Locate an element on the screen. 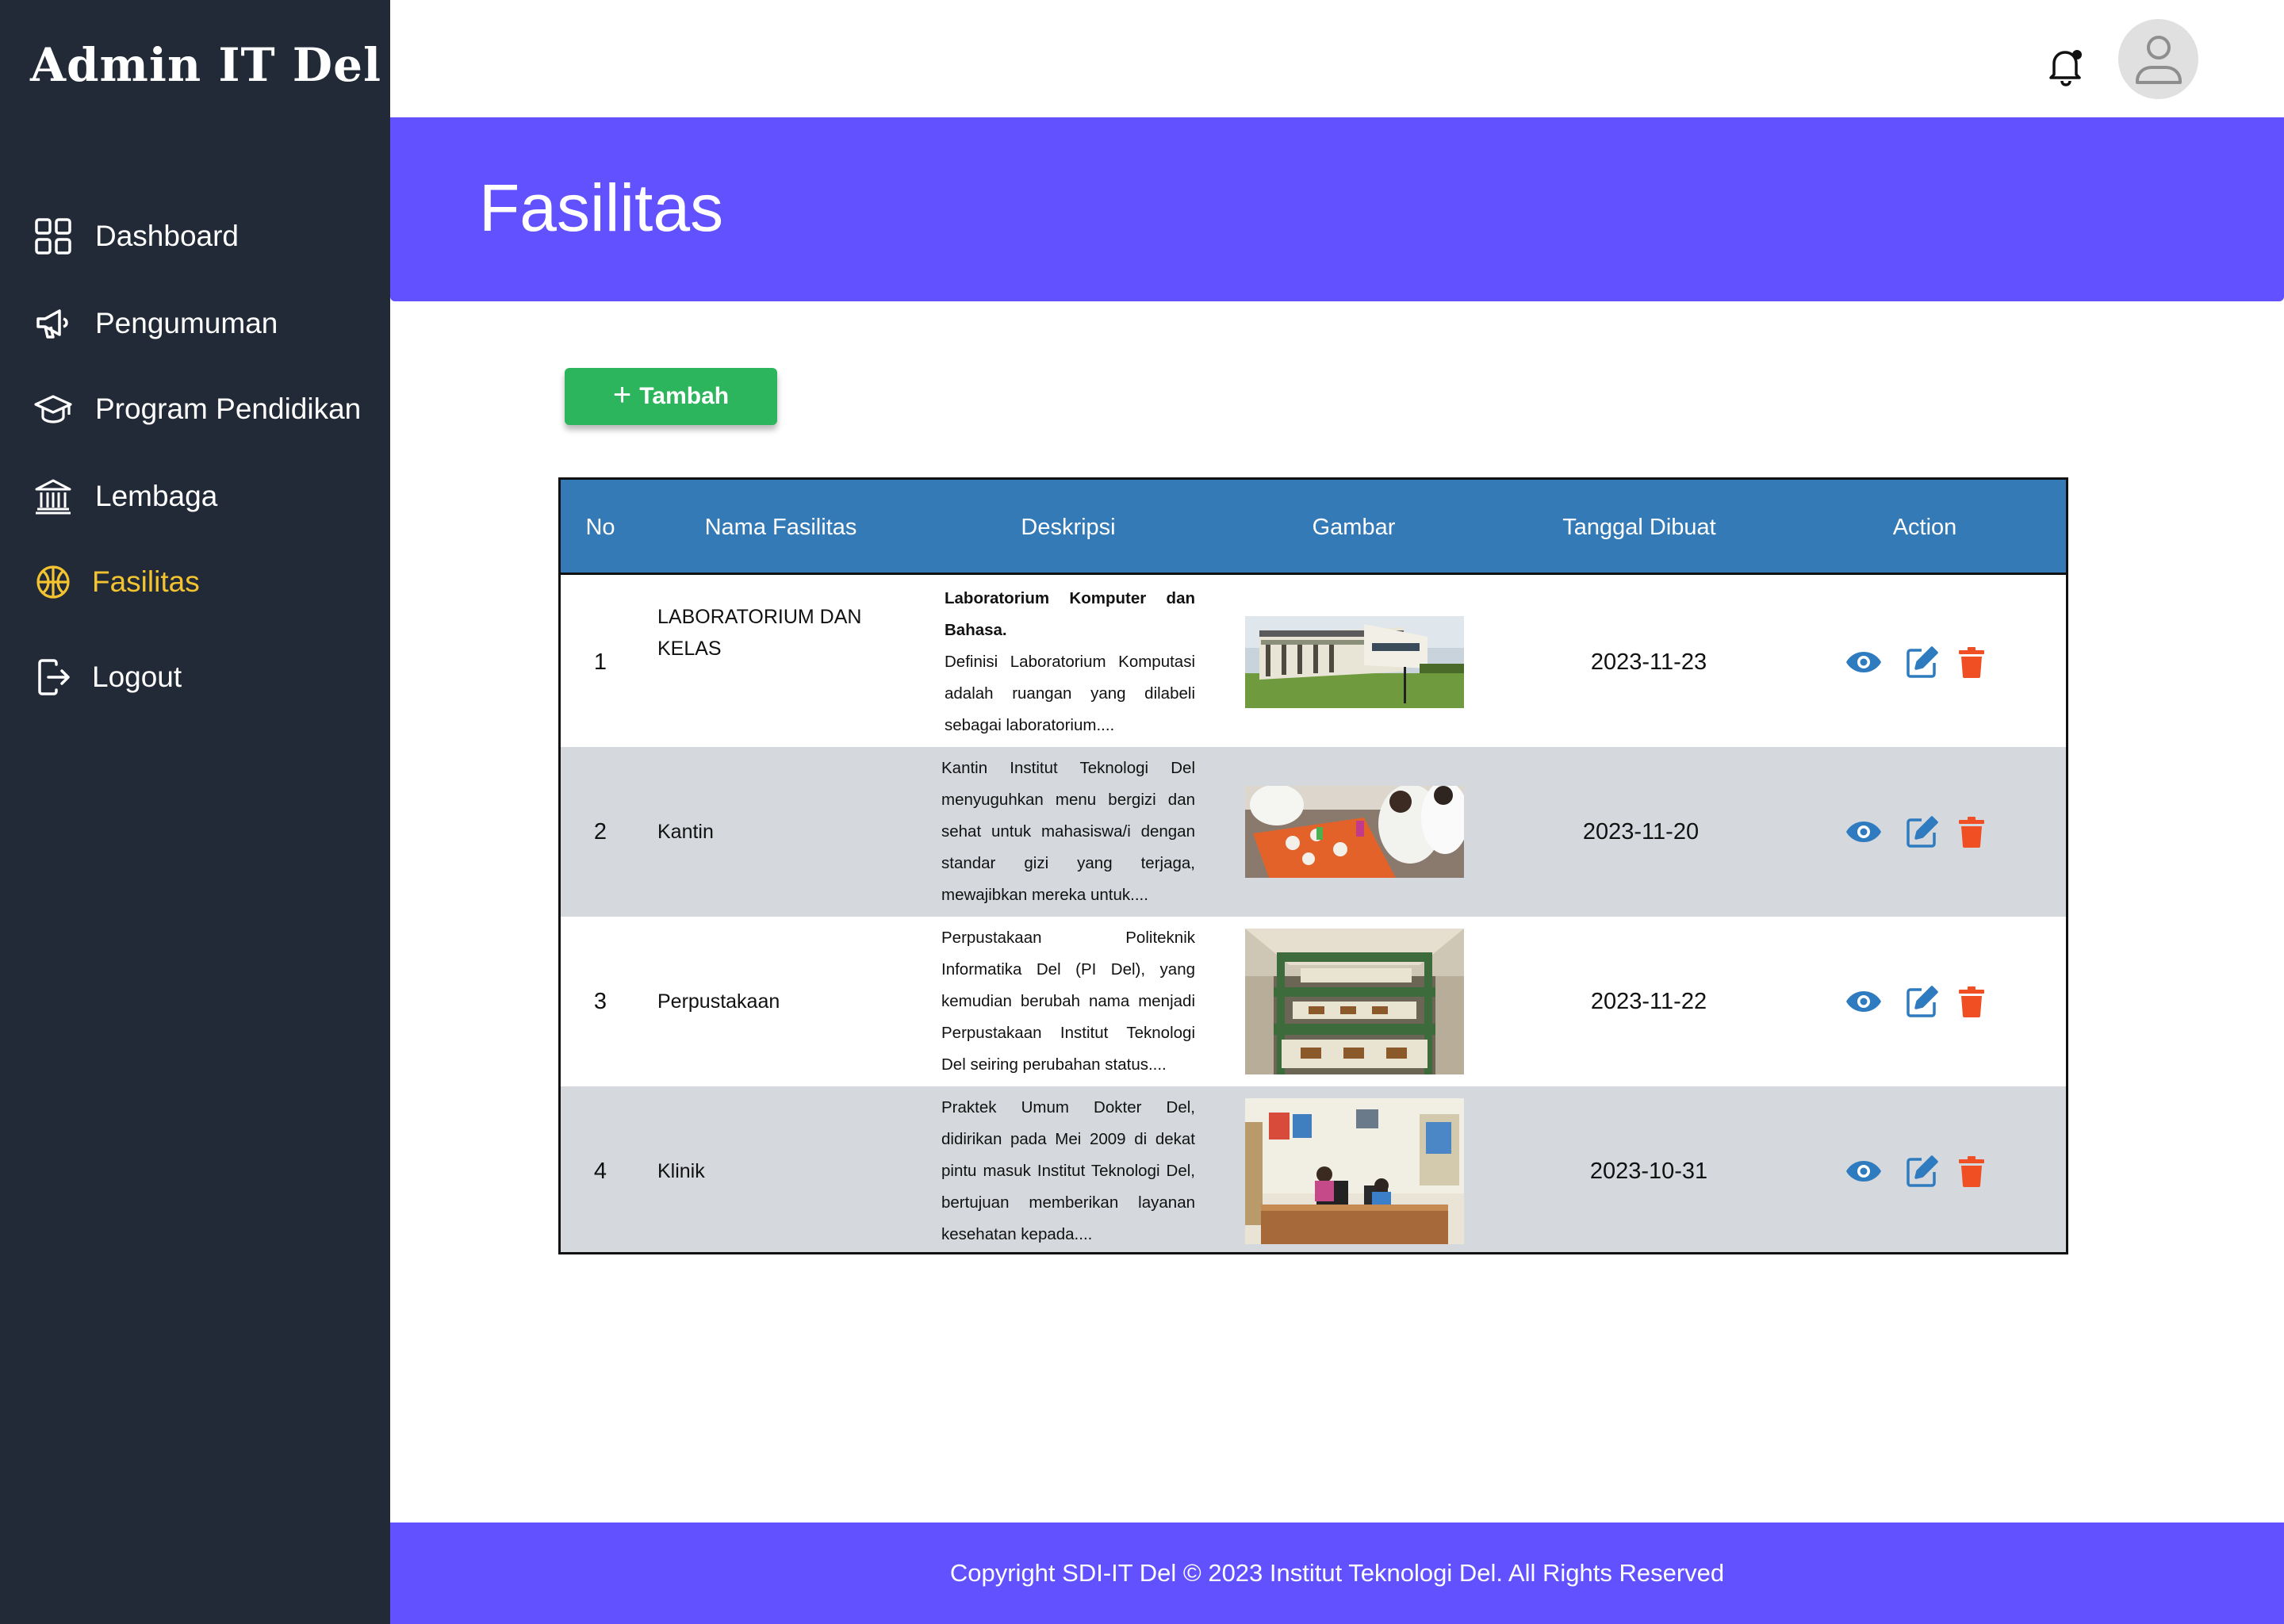 Image resolution: width=2284 pixels, height=1624 pixels. sidebar-item-pengumuman: Pengumuman is located at coordinates (155, 323).